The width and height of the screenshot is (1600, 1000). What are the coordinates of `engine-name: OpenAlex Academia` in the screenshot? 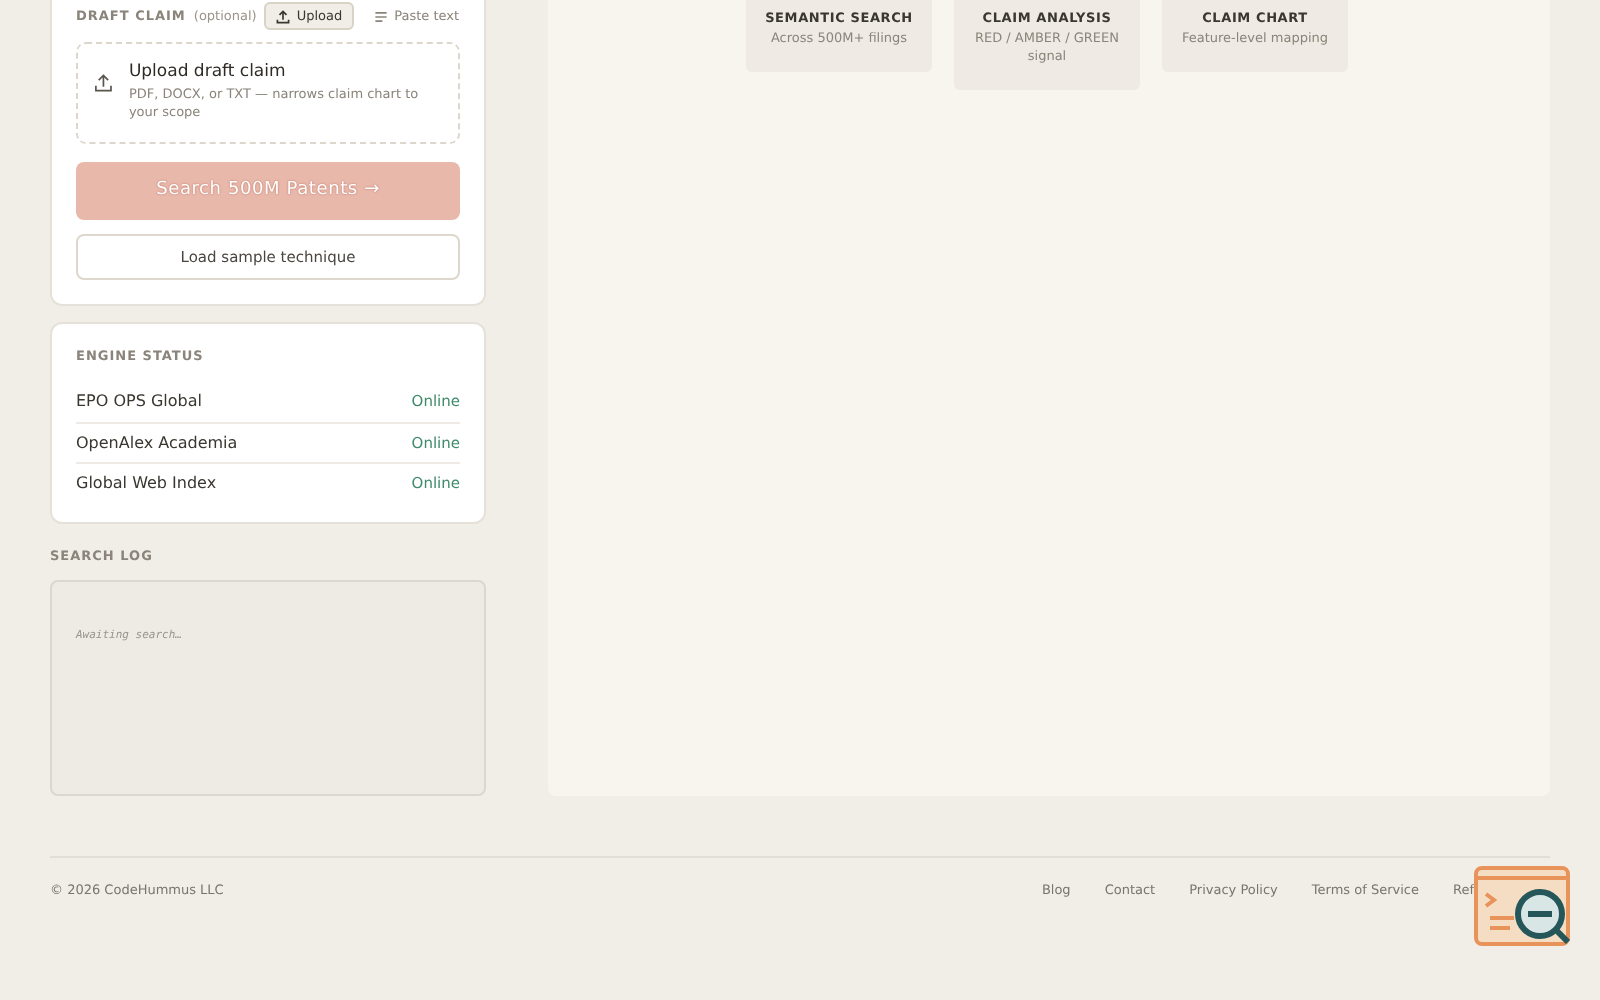 It's located at (157, 442).